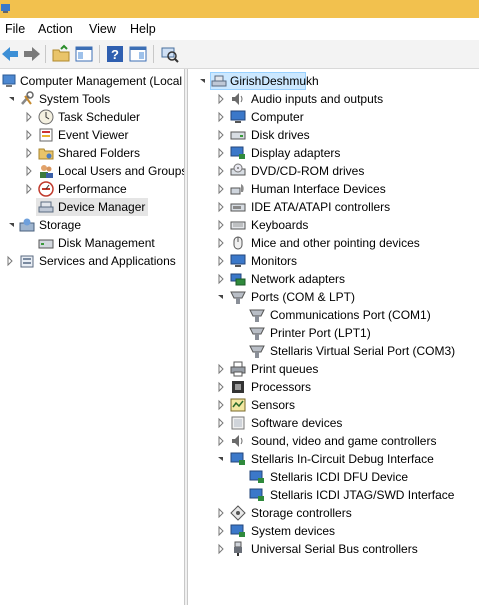  Describe the element at coordinates (333, 279) in the screenshot. I see `tree-item-network-adapters: Network adapters` at that location.